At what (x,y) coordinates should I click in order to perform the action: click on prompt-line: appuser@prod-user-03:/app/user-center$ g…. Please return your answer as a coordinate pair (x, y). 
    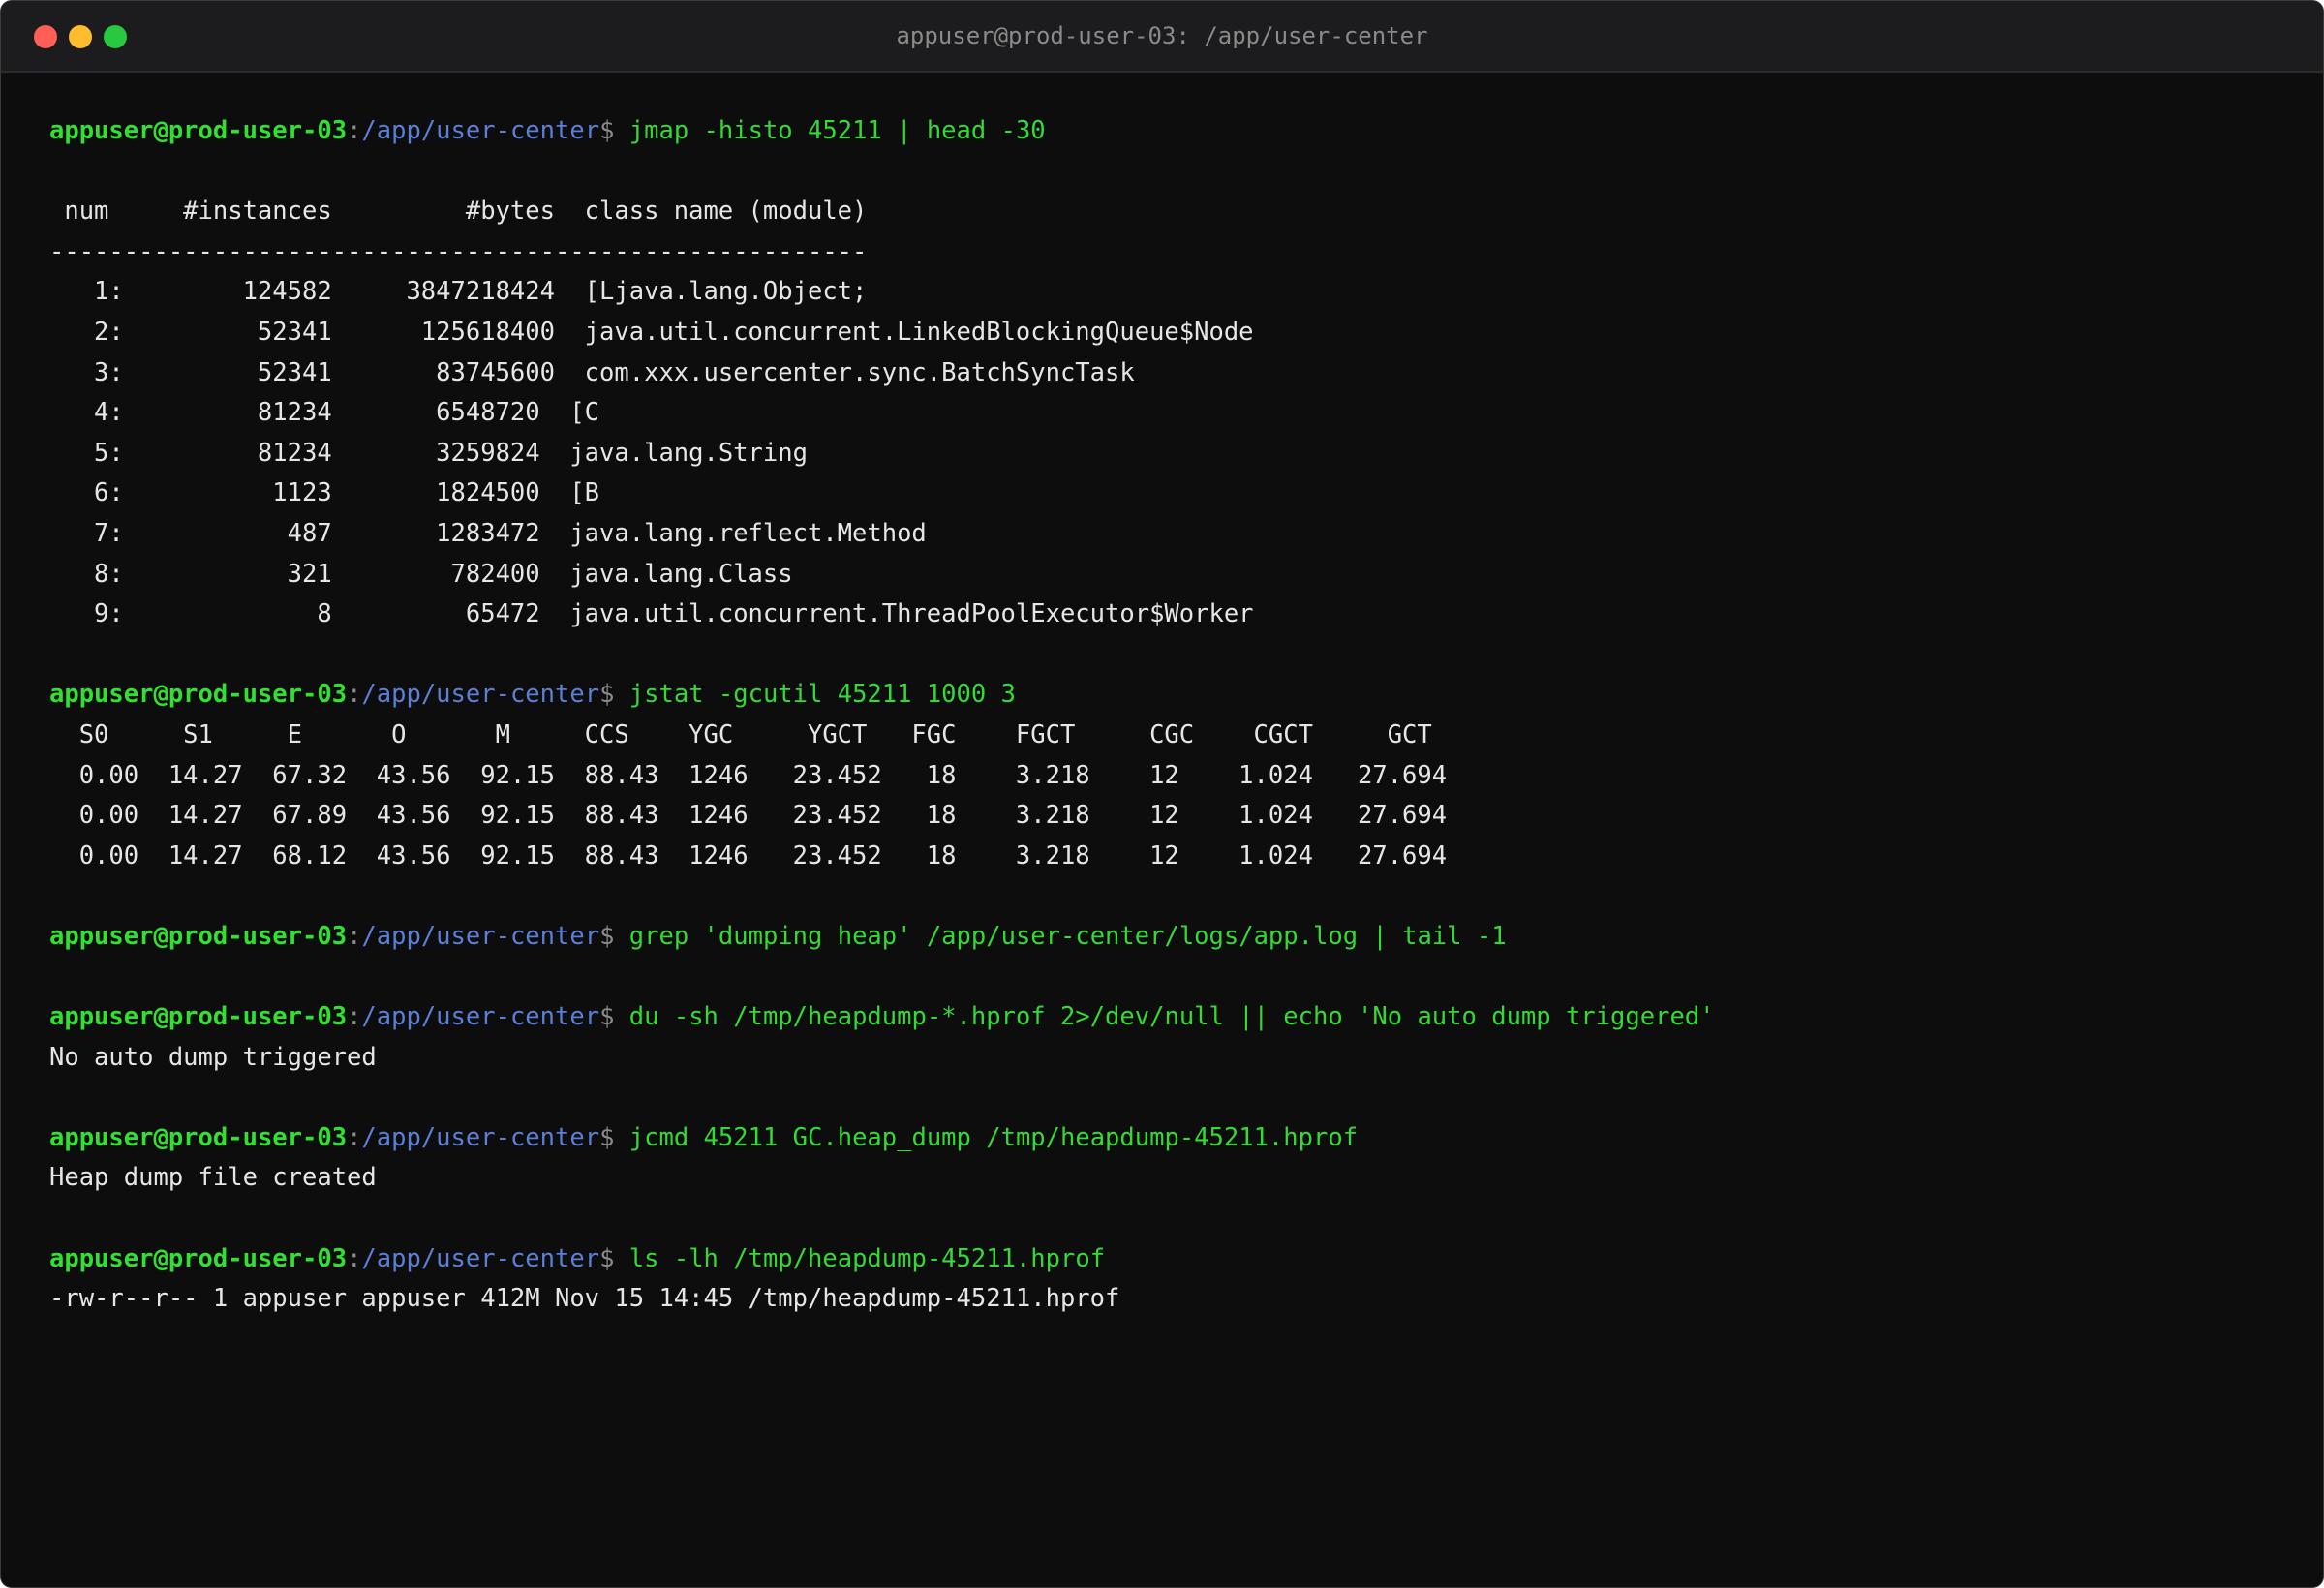
    Looking at the image, I should click on (1172, 937).